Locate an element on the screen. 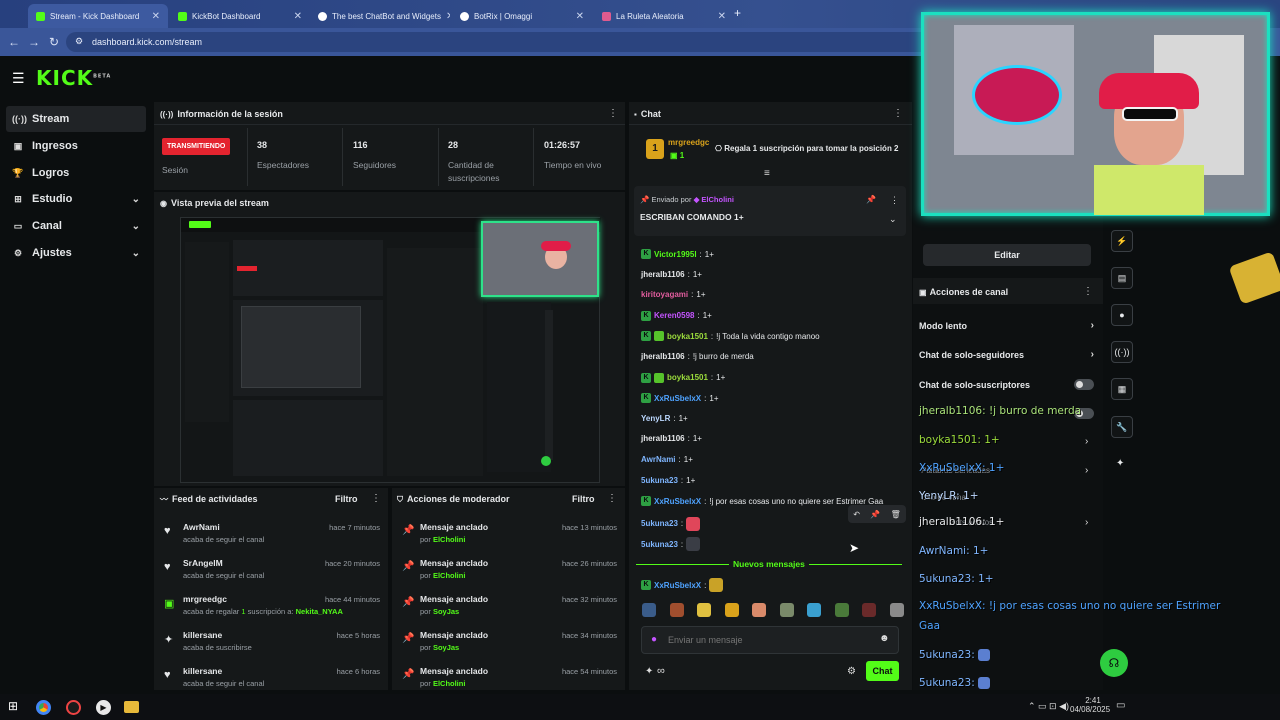 Image resolution: width=1280 pixels, height=720 pixels. sidebar-item-stream: ((·)) Stream is located at coordinates (76, 119).